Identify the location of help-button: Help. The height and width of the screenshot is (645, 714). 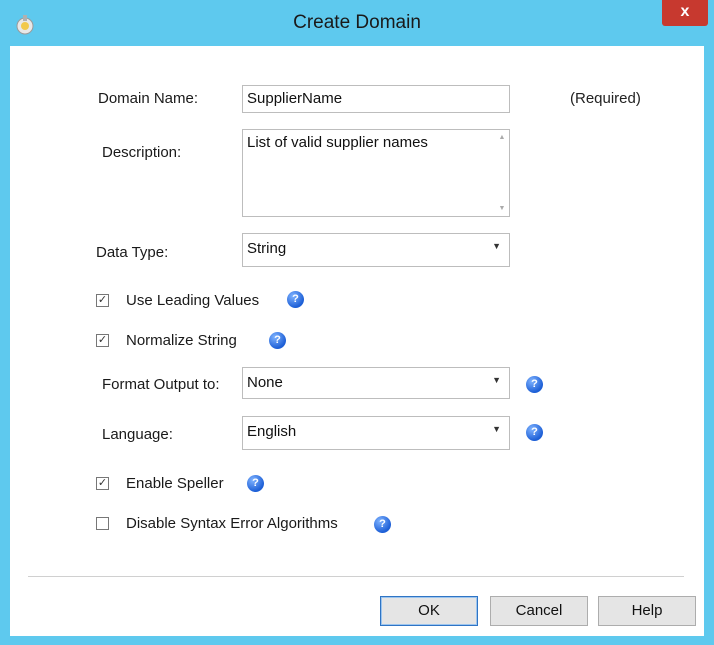
(647, 611).